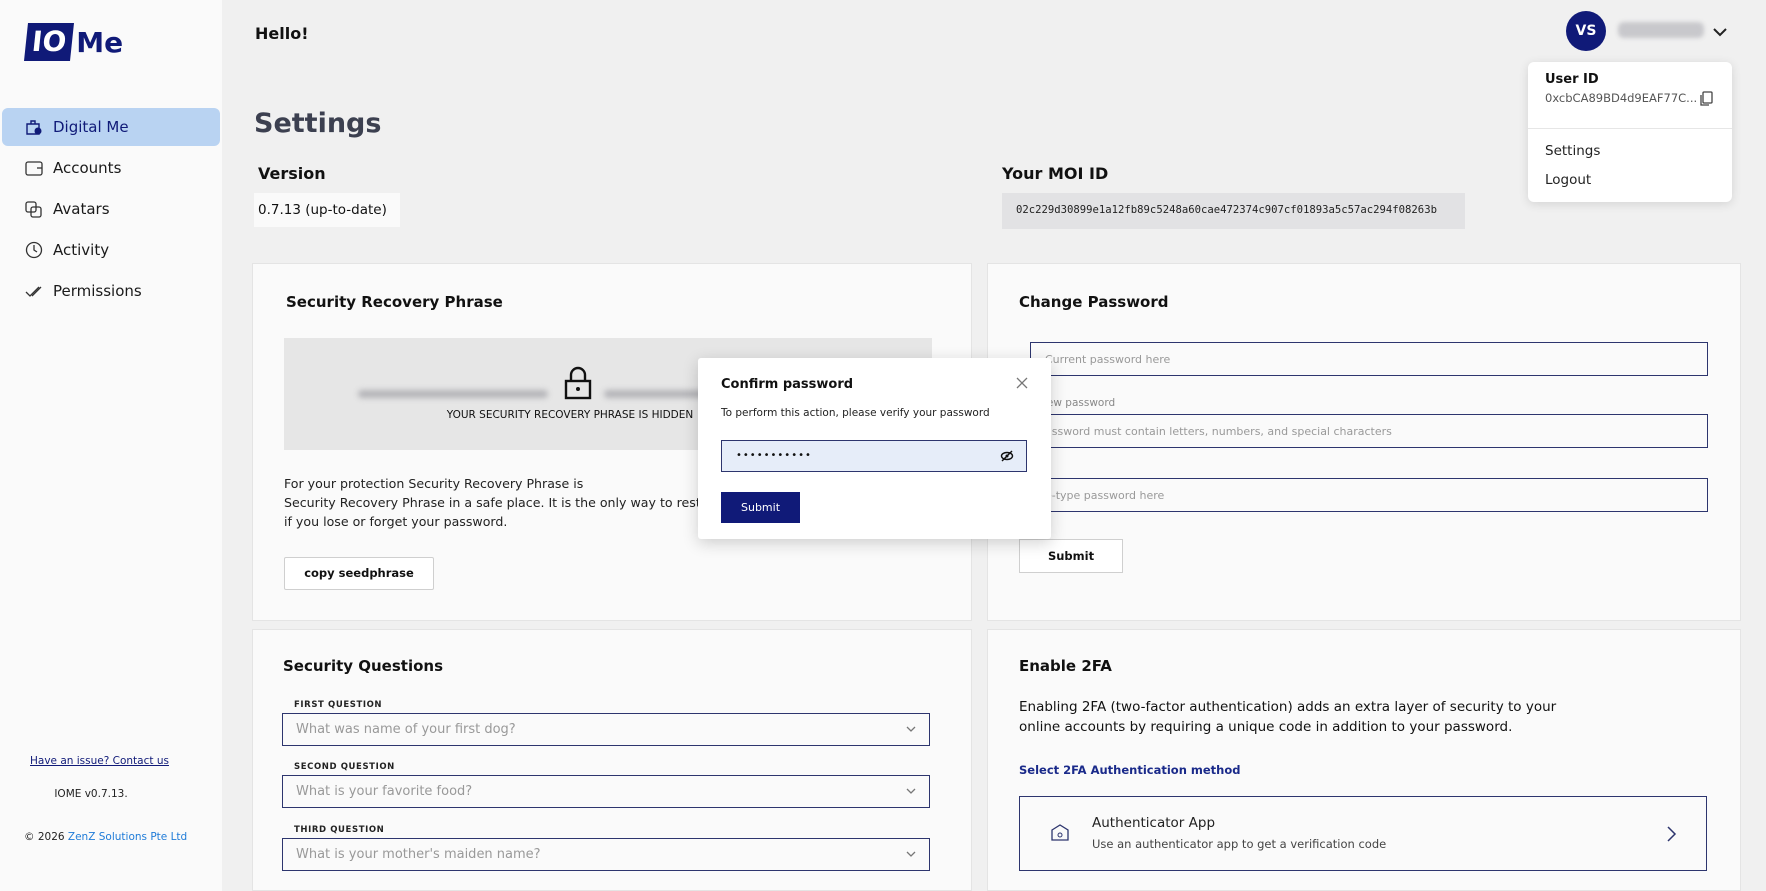 The width and height of the screenshot is (1766, 891). Describe the element at coordinates (1094, 302) in the screenshot. I see `change-password-title: Change Password` at that location.